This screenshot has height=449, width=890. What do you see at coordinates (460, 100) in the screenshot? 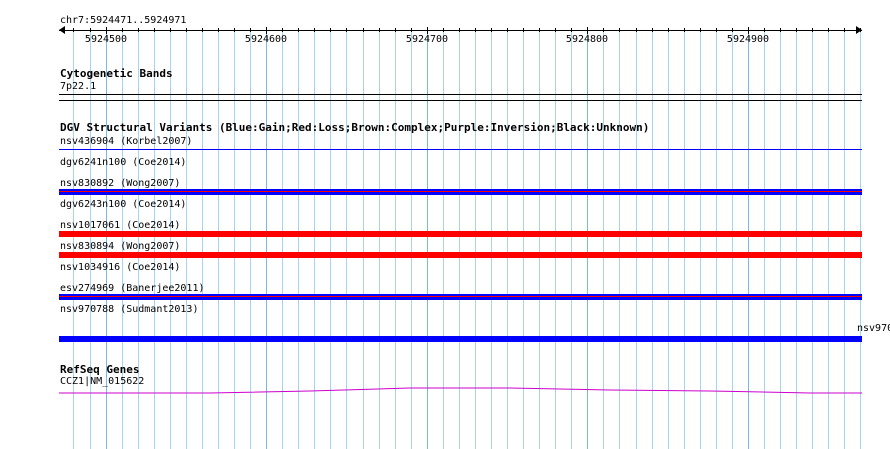
I see `cytoband-line-bottom` at bounding box center [460, 100].